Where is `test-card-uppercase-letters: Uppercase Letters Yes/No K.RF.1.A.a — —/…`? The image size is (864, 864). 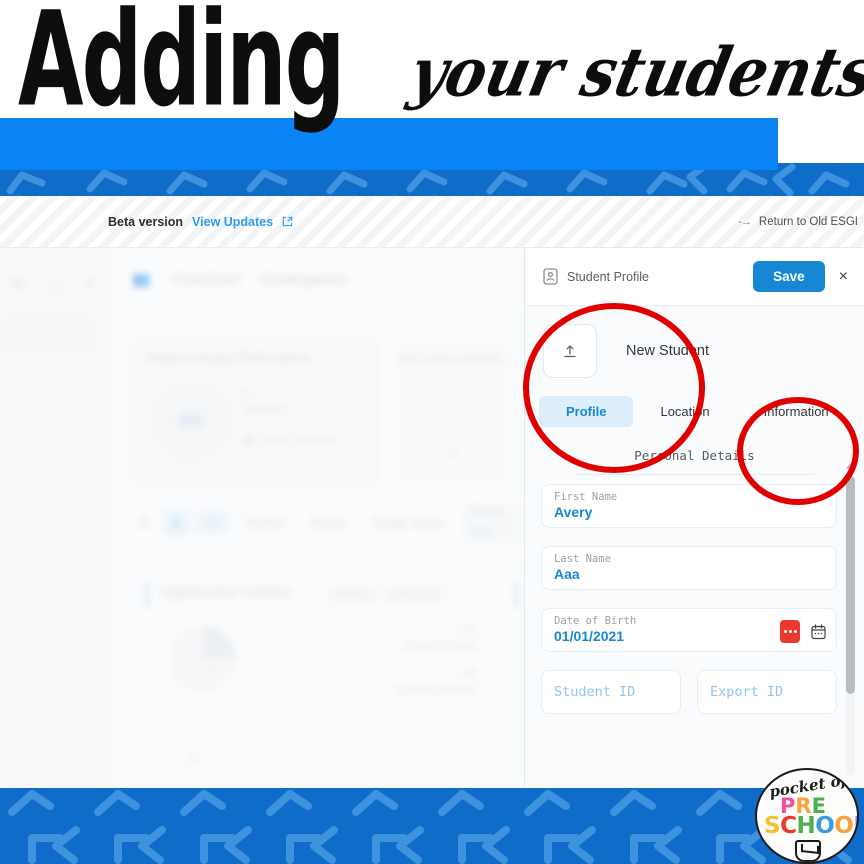
test-card-uppercase-letters: Uppercase Letters Yes/No K.RF.1.A.a — —/… is located at coordinates (311, 671).